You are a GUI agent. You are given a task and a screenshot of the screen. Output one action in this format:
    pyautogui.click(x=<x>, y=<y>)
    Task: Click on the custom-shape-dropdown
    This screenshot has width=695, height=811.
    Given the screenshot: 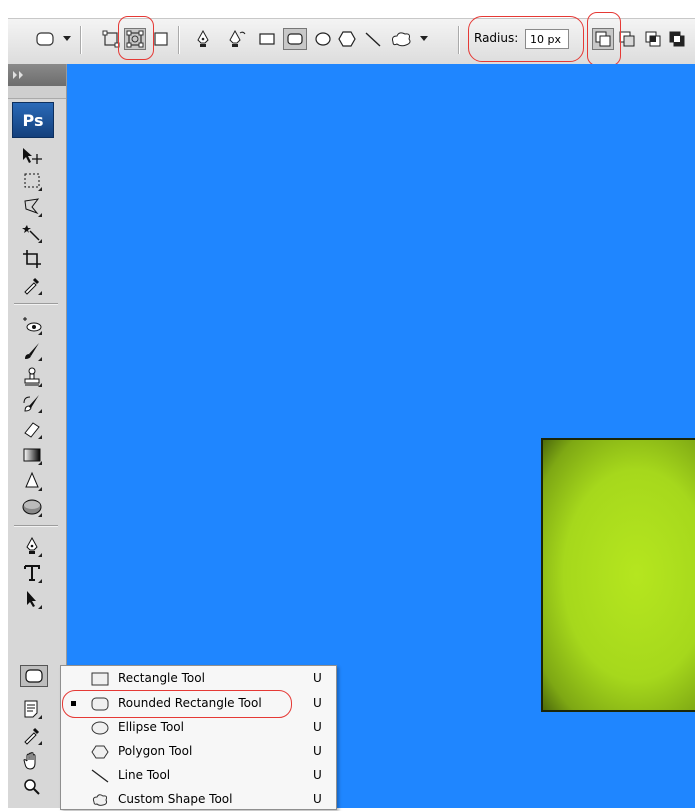 What is the action you would take?
    pyautogui.click(x=424, y=39)
    